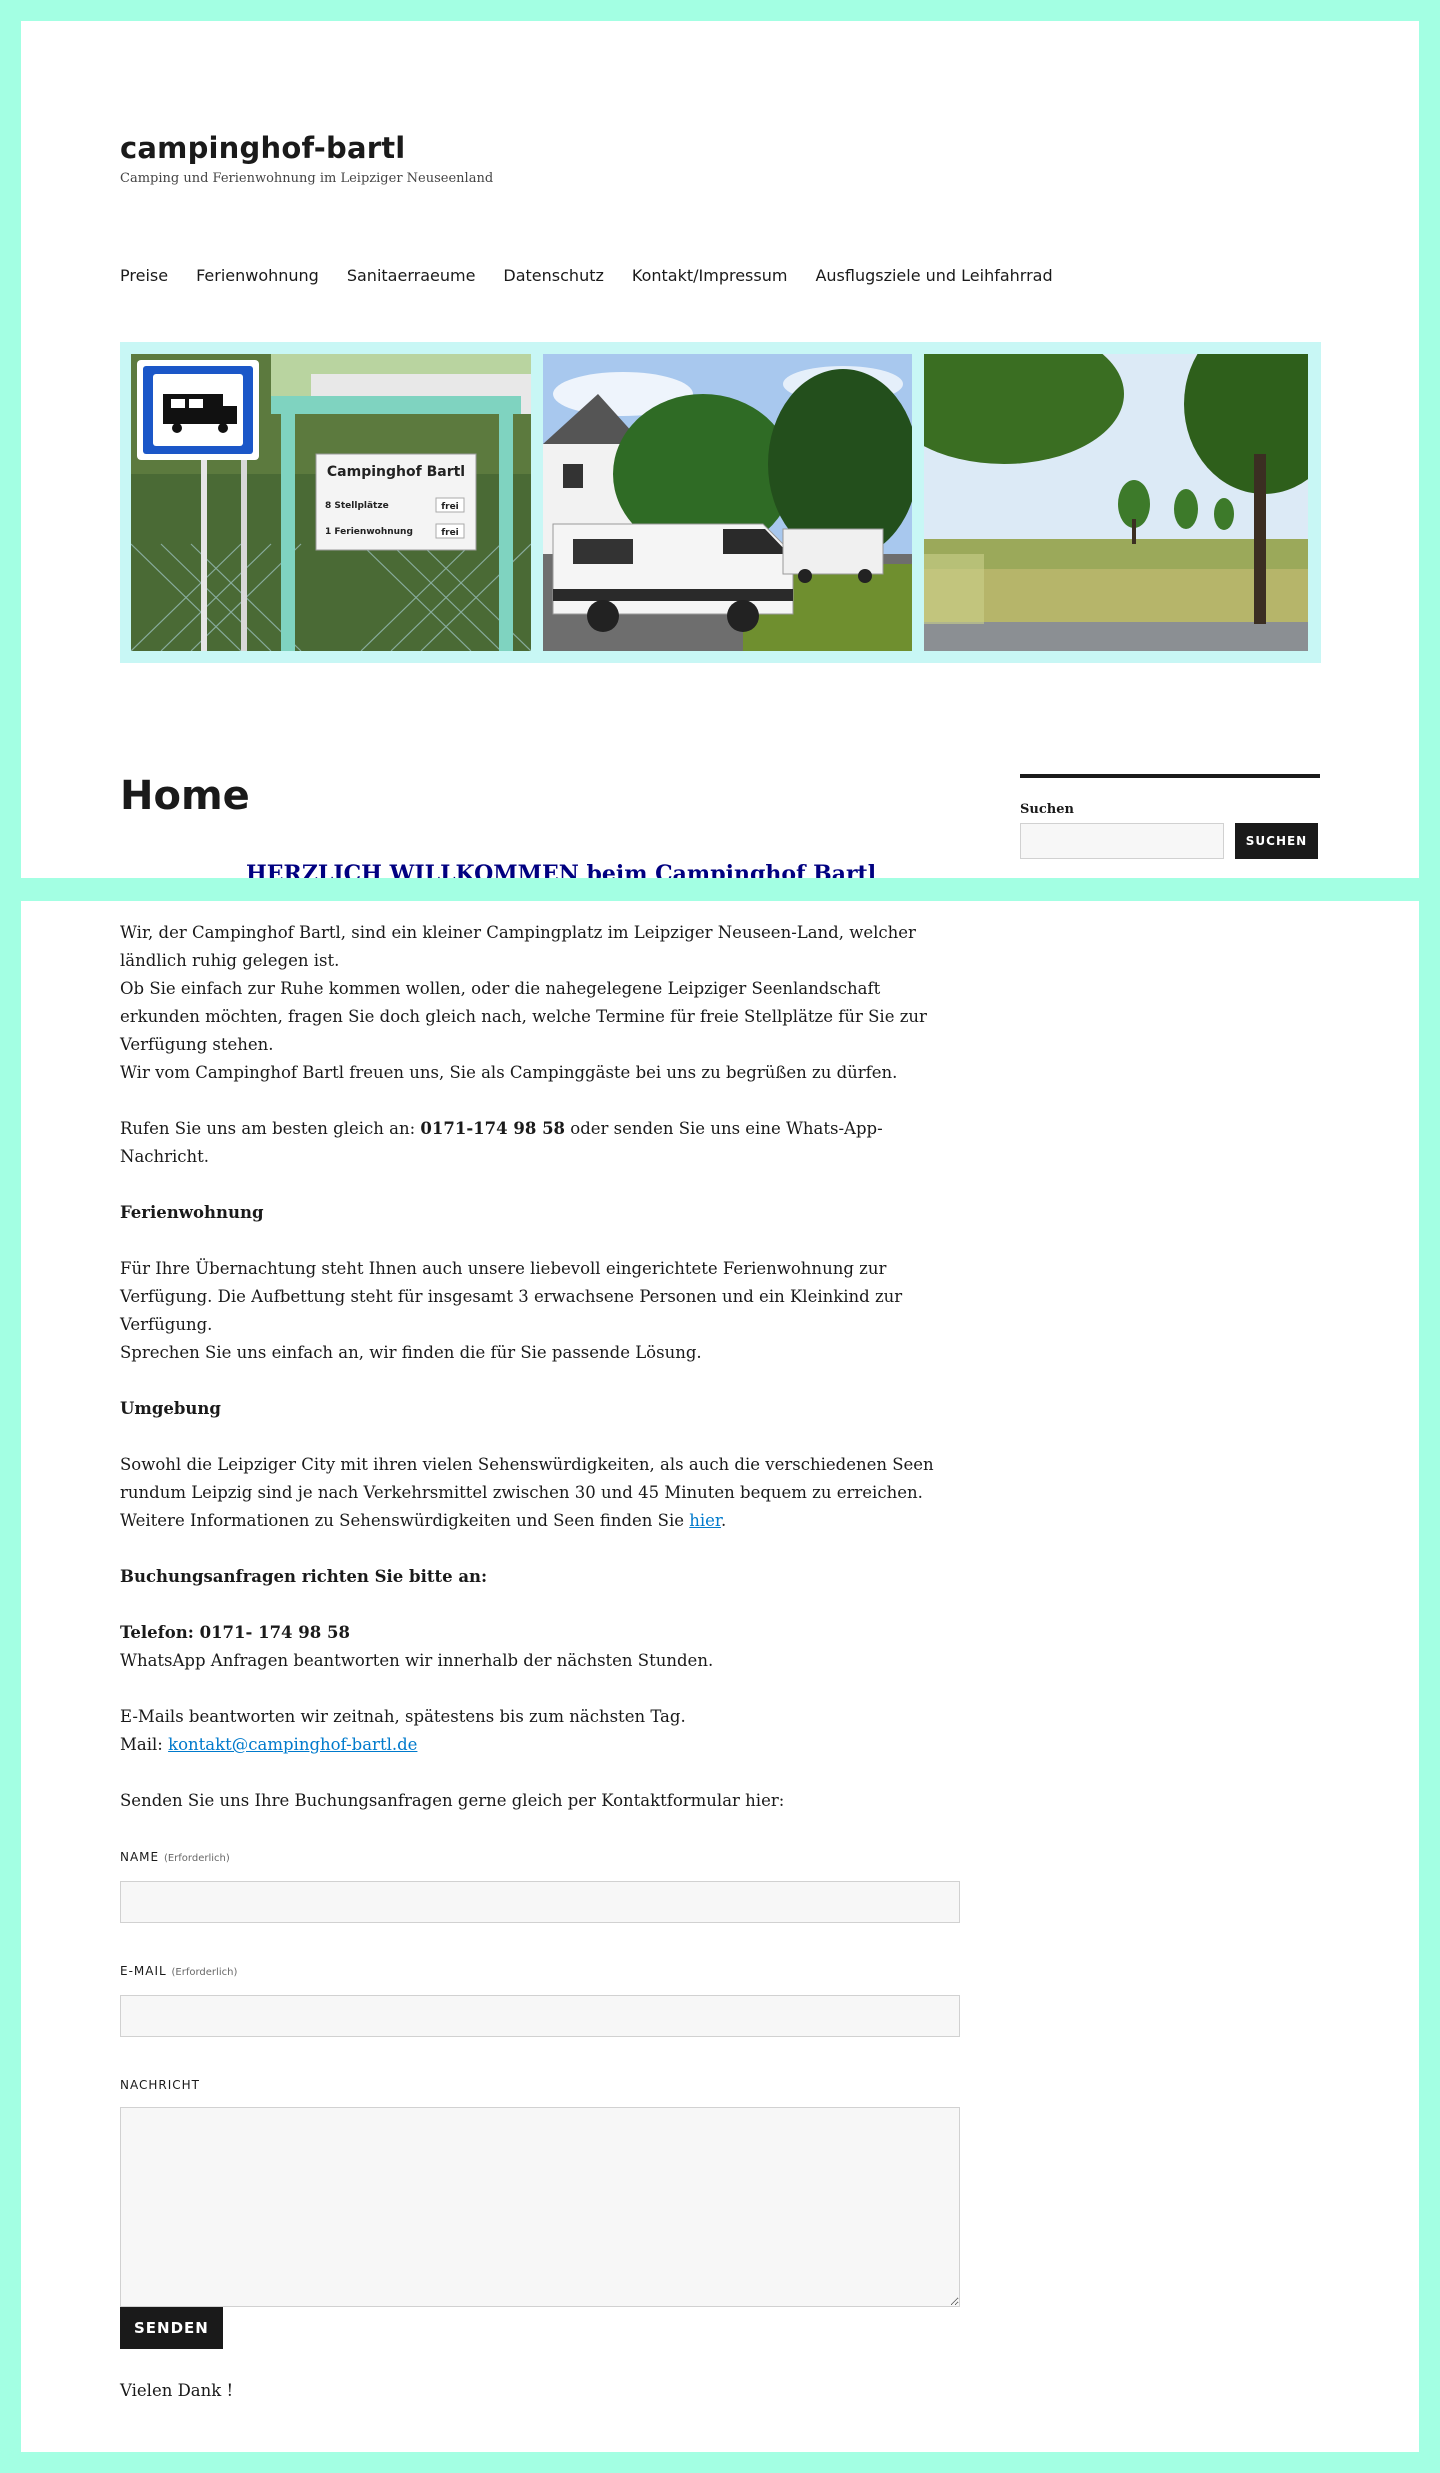  I want to click on umgebung-text-2-suffix: ., so click(724, 1520).